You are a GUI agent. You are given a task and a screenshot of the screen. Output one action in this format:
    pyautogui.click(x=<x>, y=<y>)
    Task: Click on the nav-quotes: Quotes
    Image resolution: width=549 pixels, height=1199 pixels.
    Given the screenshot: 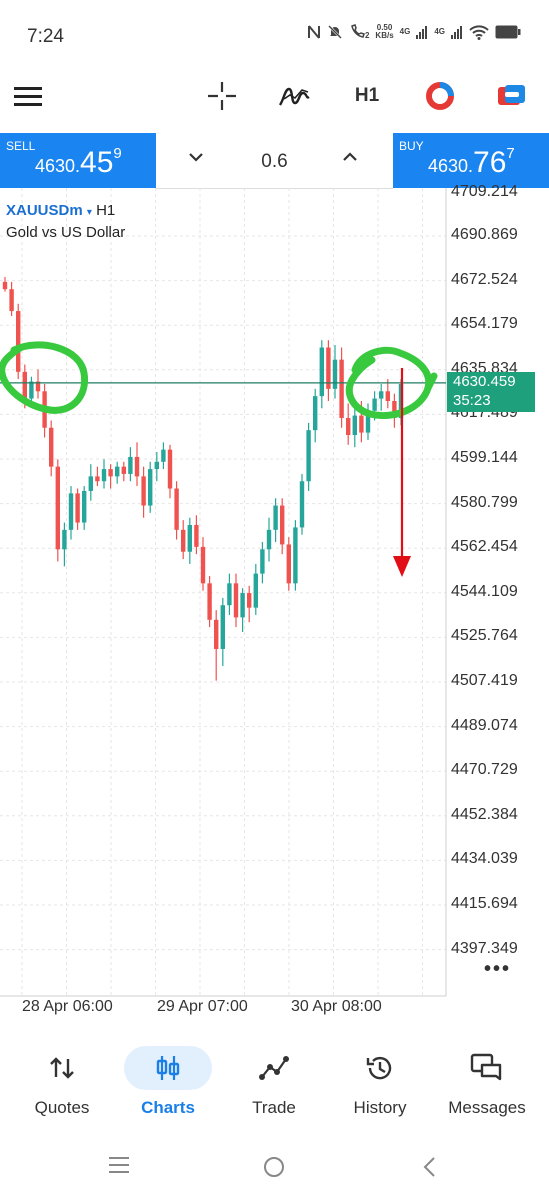 What is the action you would take?
    pyautogui.click(x=62, y=1082)
    